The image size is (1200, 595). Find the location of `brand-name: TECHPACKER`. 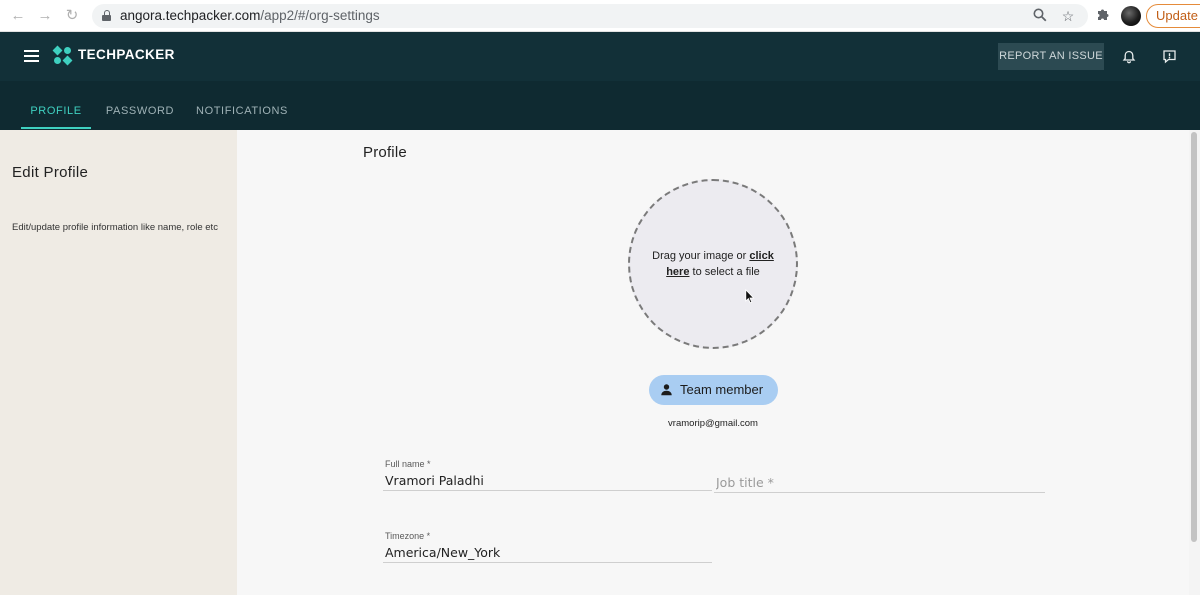

brand-name: TECHPACKER is located at coordinates (126, 54).